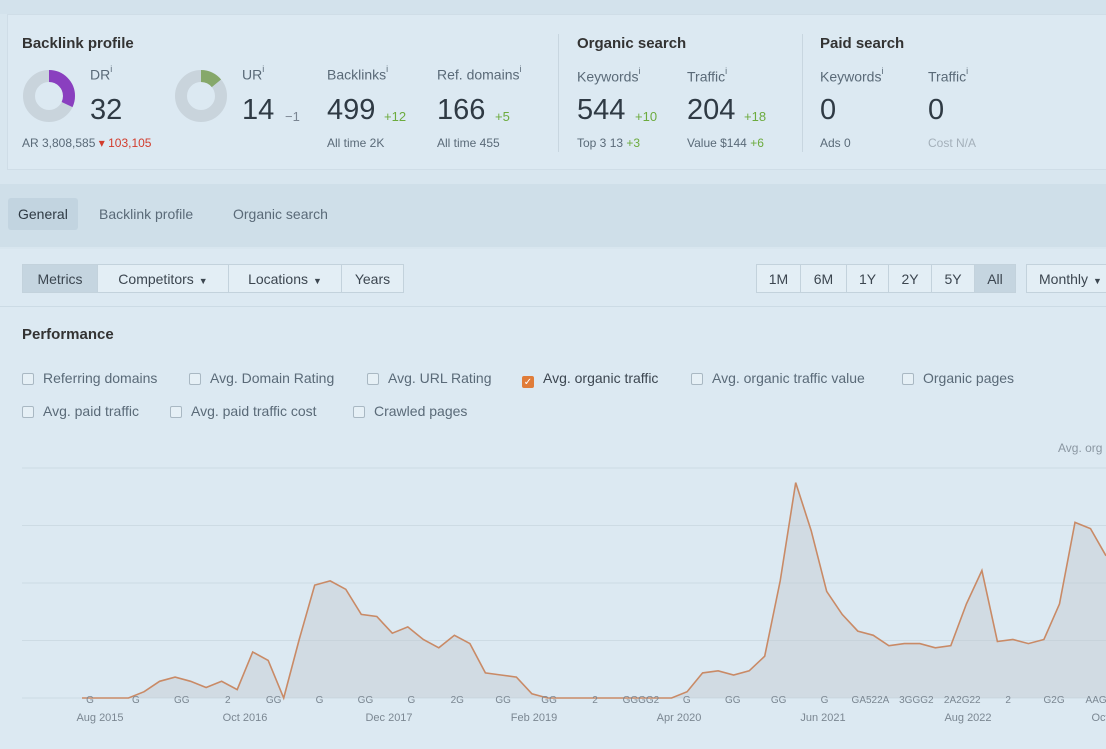 Image resolution: width=1106 pixels, height=749 pixels. Describe the element at coordinates (910, 278) in the screenshot. I see `range-2y-button: 2Y` at that location.